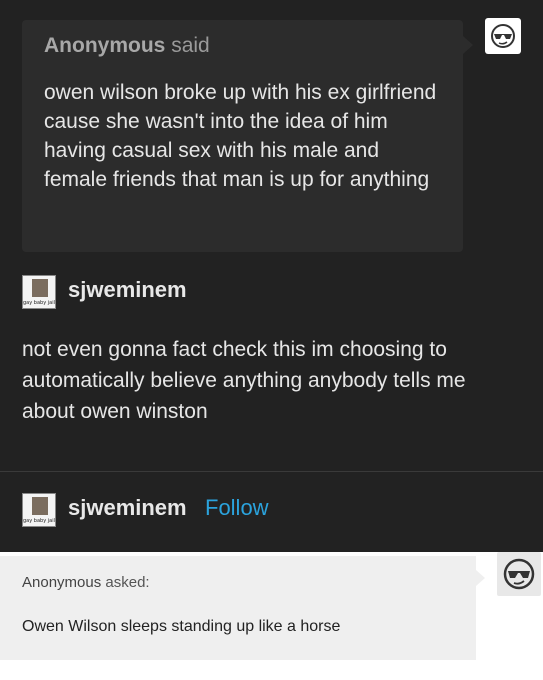 This screenshot has height=680, width=543. Describe the element at coordinates (237, 508) in the screenshot. I see `follow-button: Follow` at that location.